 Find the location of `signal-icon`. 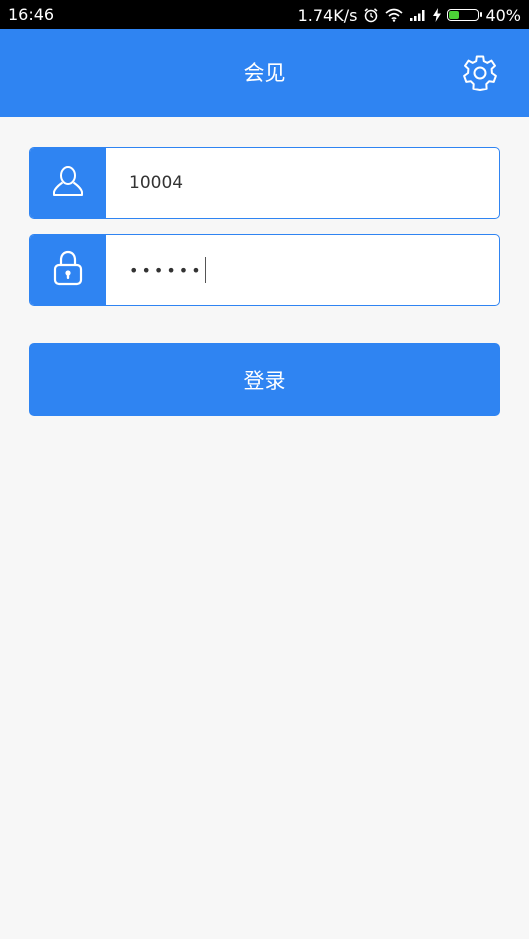

signal-icon is located at coordinates (418, 15).